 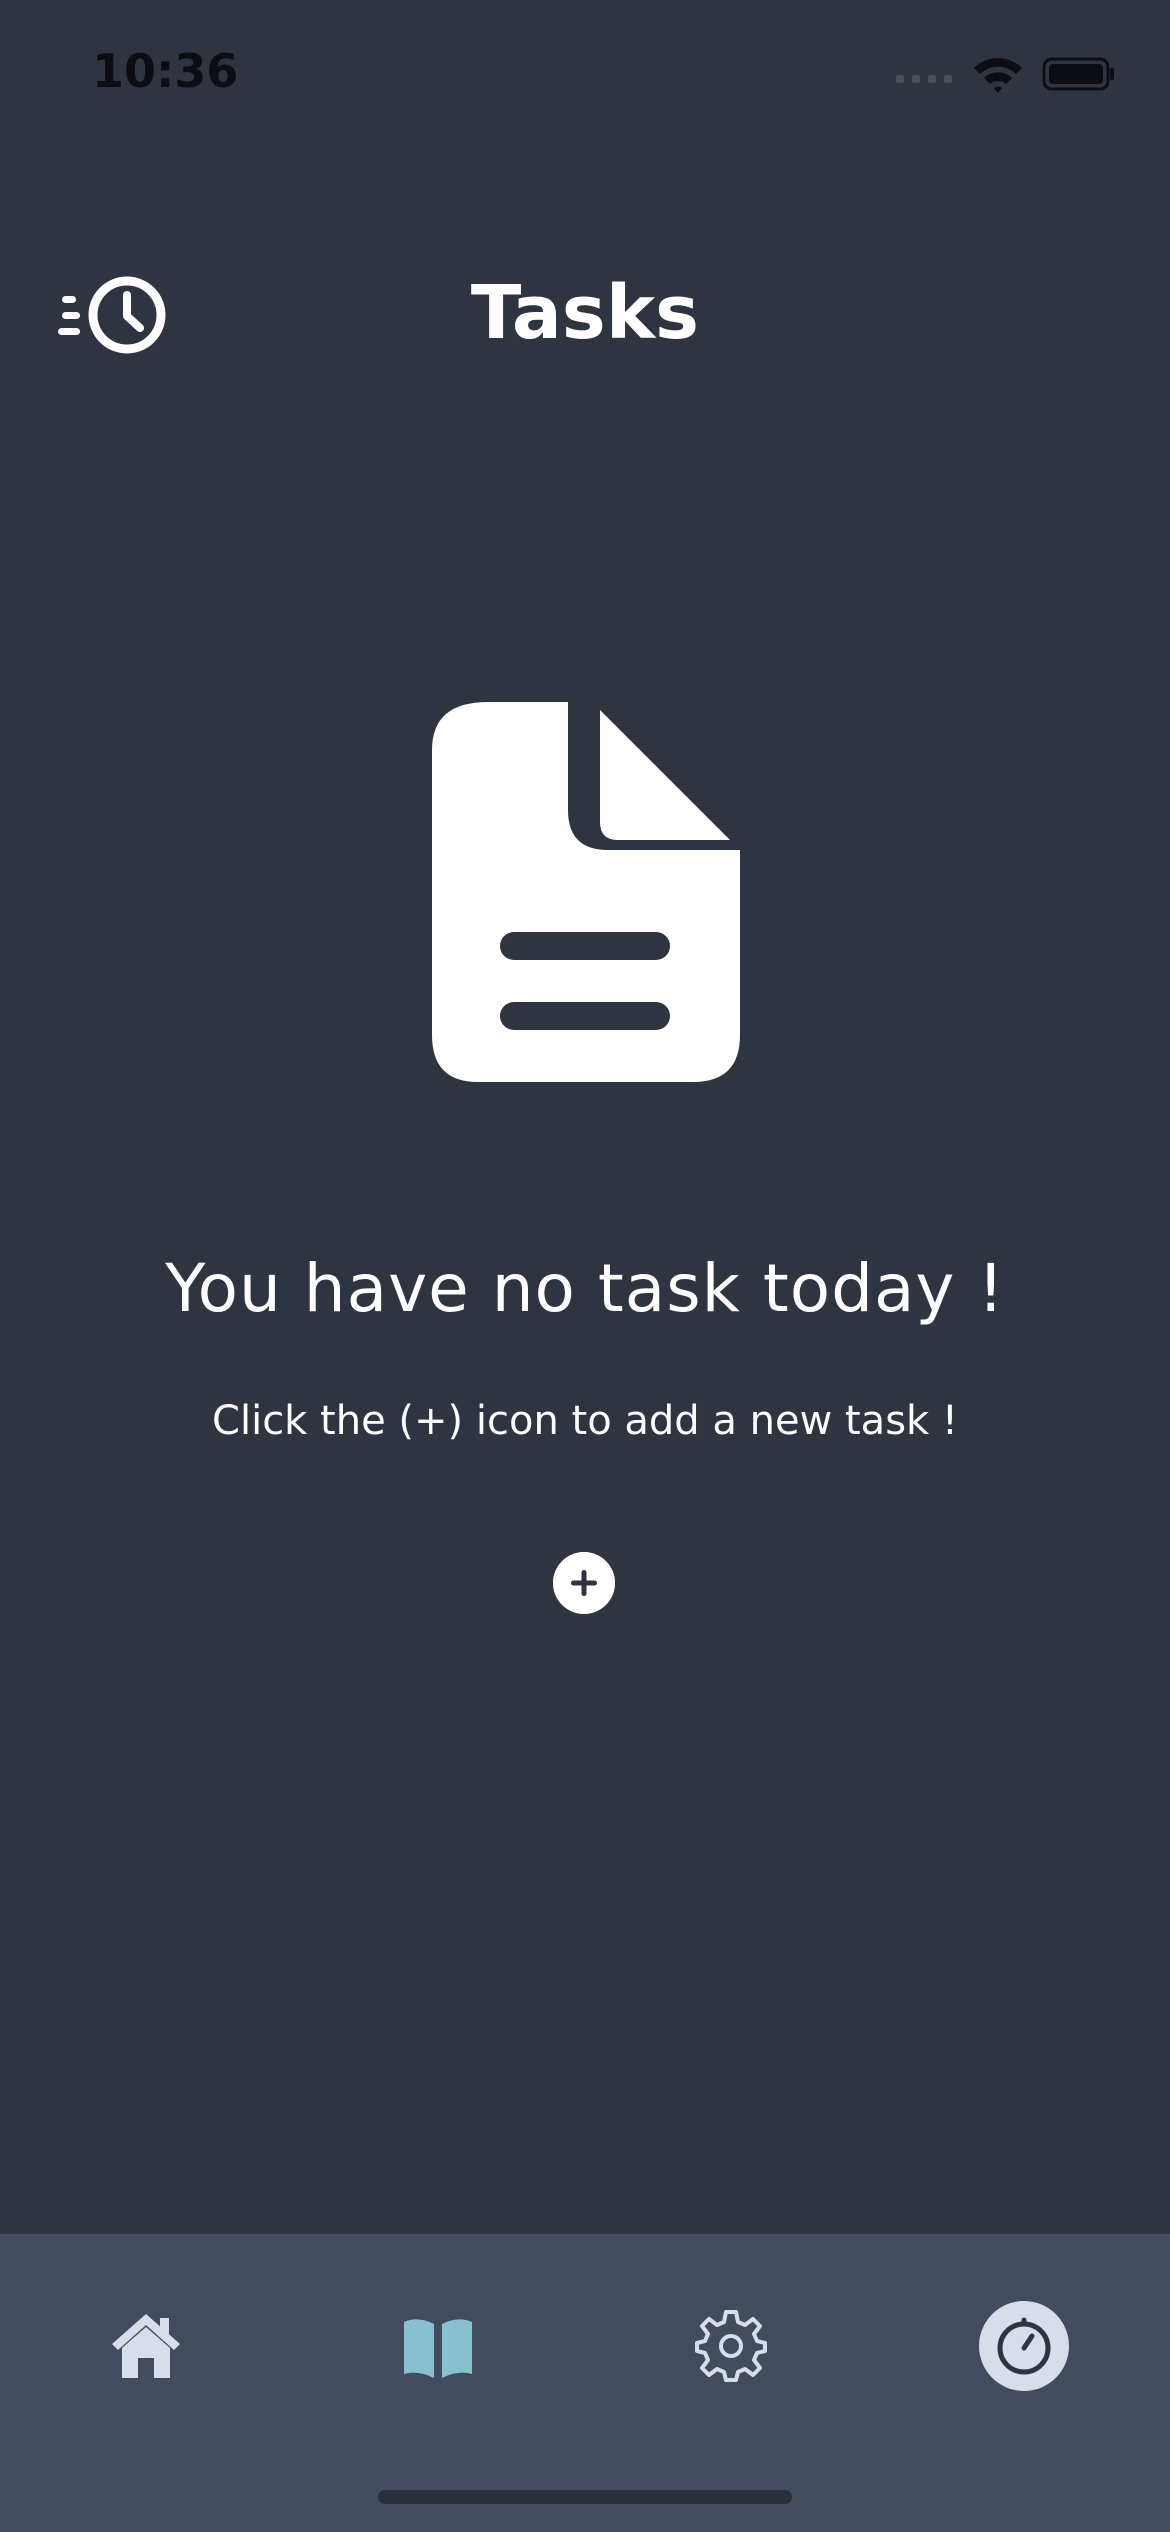 What do you see at coordinates (998, 75) in the screenshot?
I see `wifi-icon` at bounding box center [998, 75].